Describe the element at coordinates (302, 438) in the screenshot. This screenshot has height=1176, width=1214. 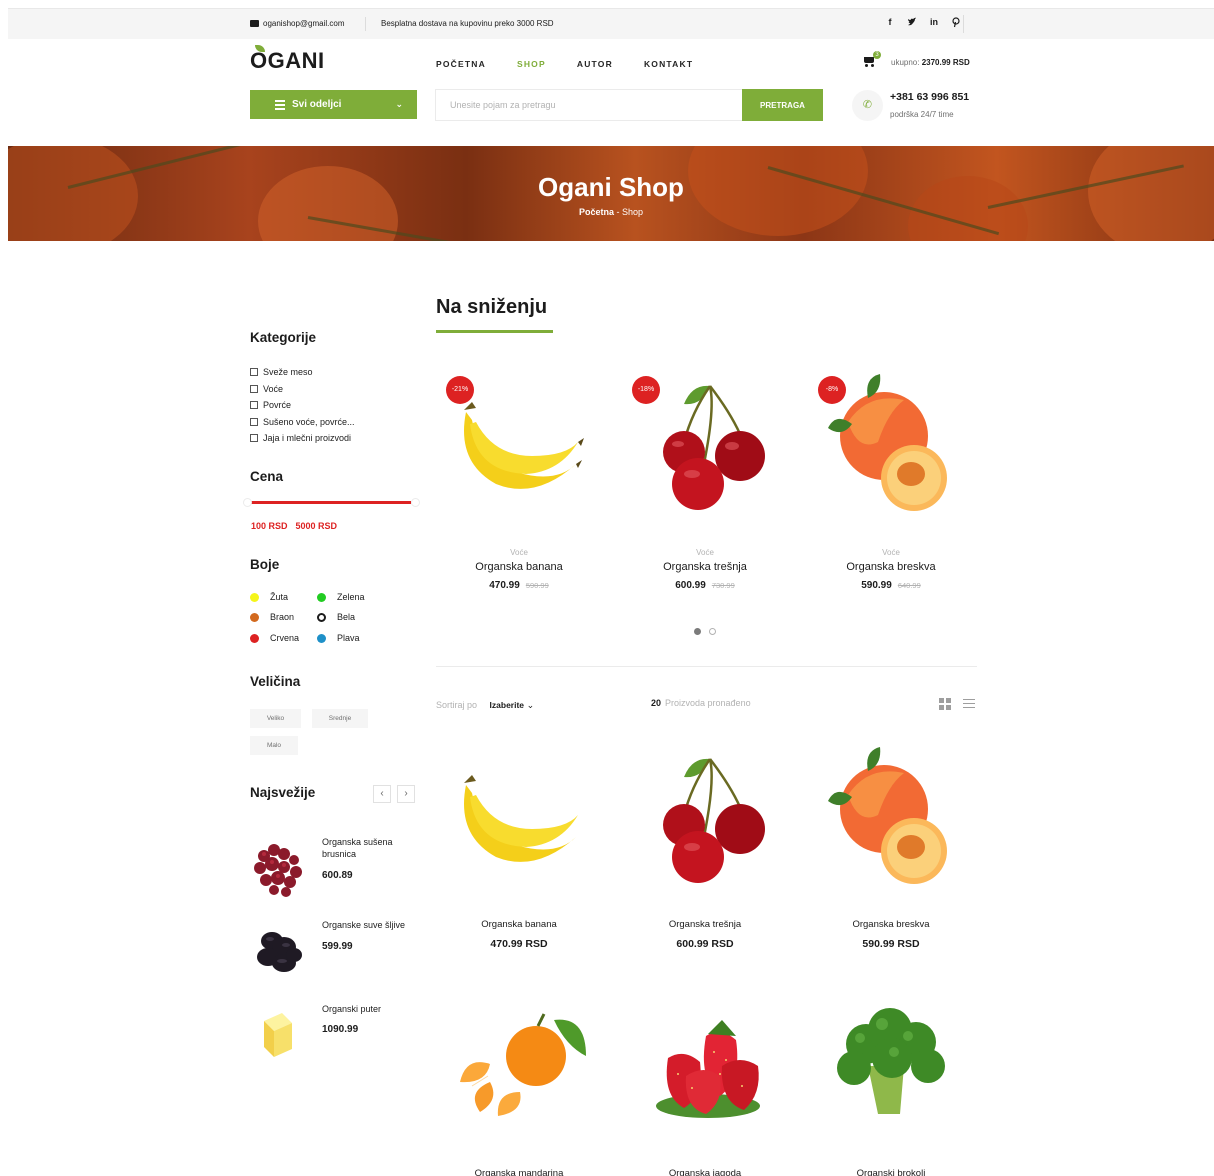
I see `category-checkbox: Jaja i mlečni proizvodi` at that location.